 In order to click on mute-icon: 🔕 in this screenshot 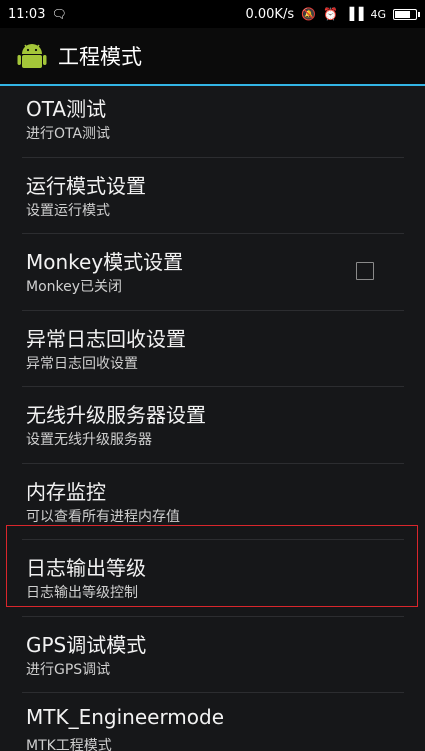, I will do `click(309, 14)`.